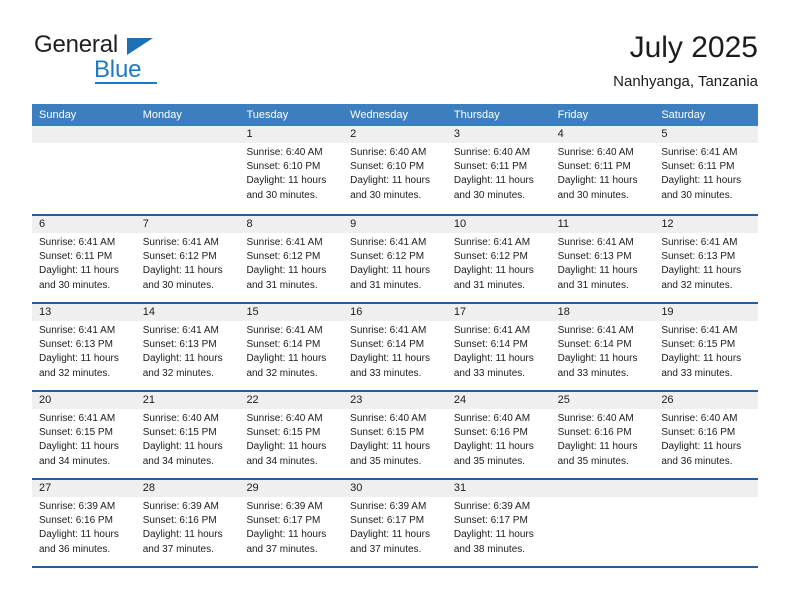 Image resolution: width=792 pixels, height=612 pixels. What do you see at coordinates (476, 115) in the screenshot?
I see `weekday-header-thursday: Thursday` at bounding box center [476, 115].